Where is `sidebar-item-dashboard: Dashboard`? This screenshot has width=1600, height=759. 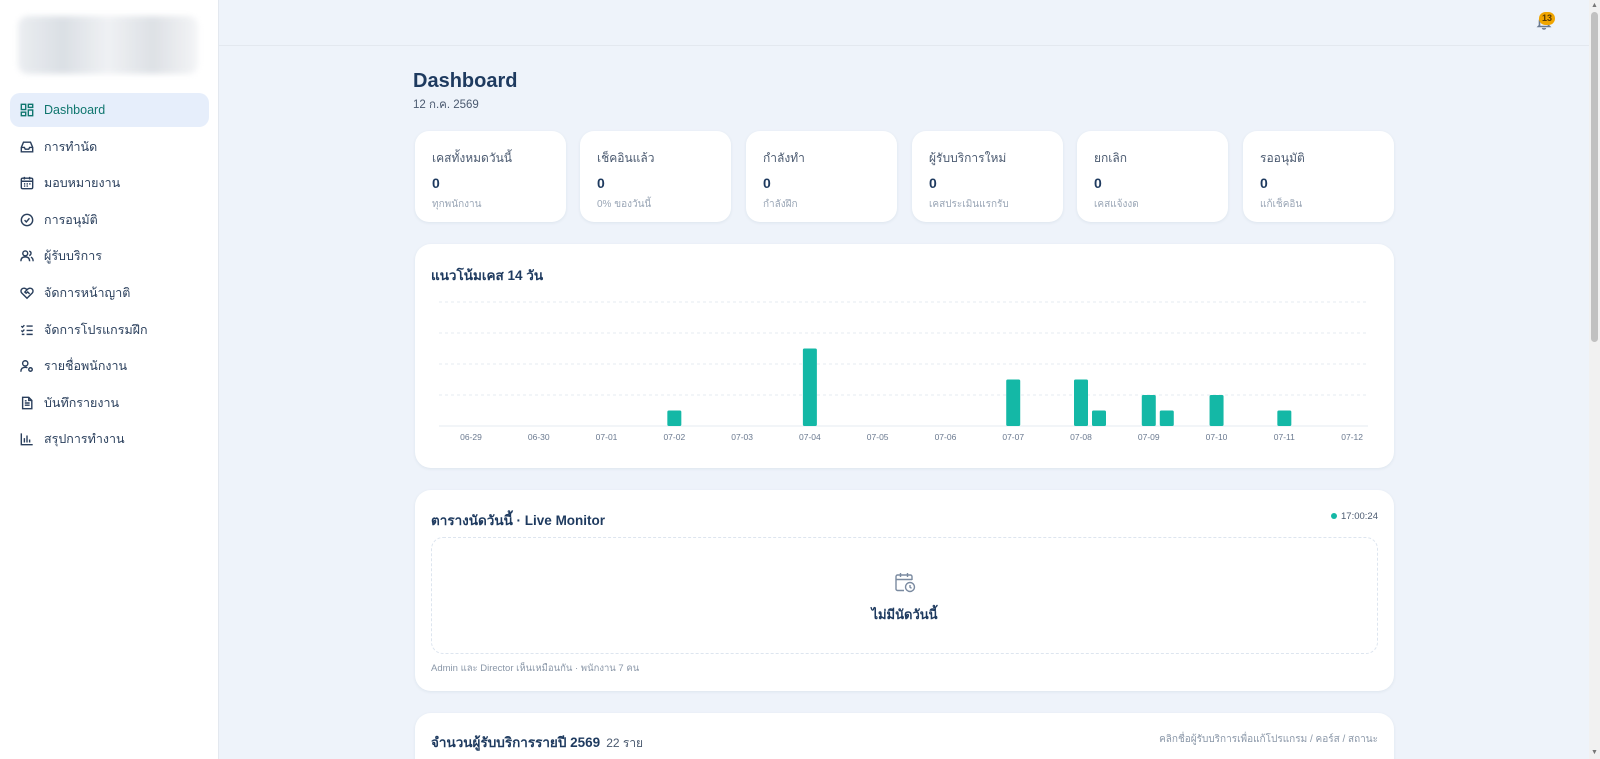 sidebar-item-dashboard: Dashboard is located at coordinates (109, 110).